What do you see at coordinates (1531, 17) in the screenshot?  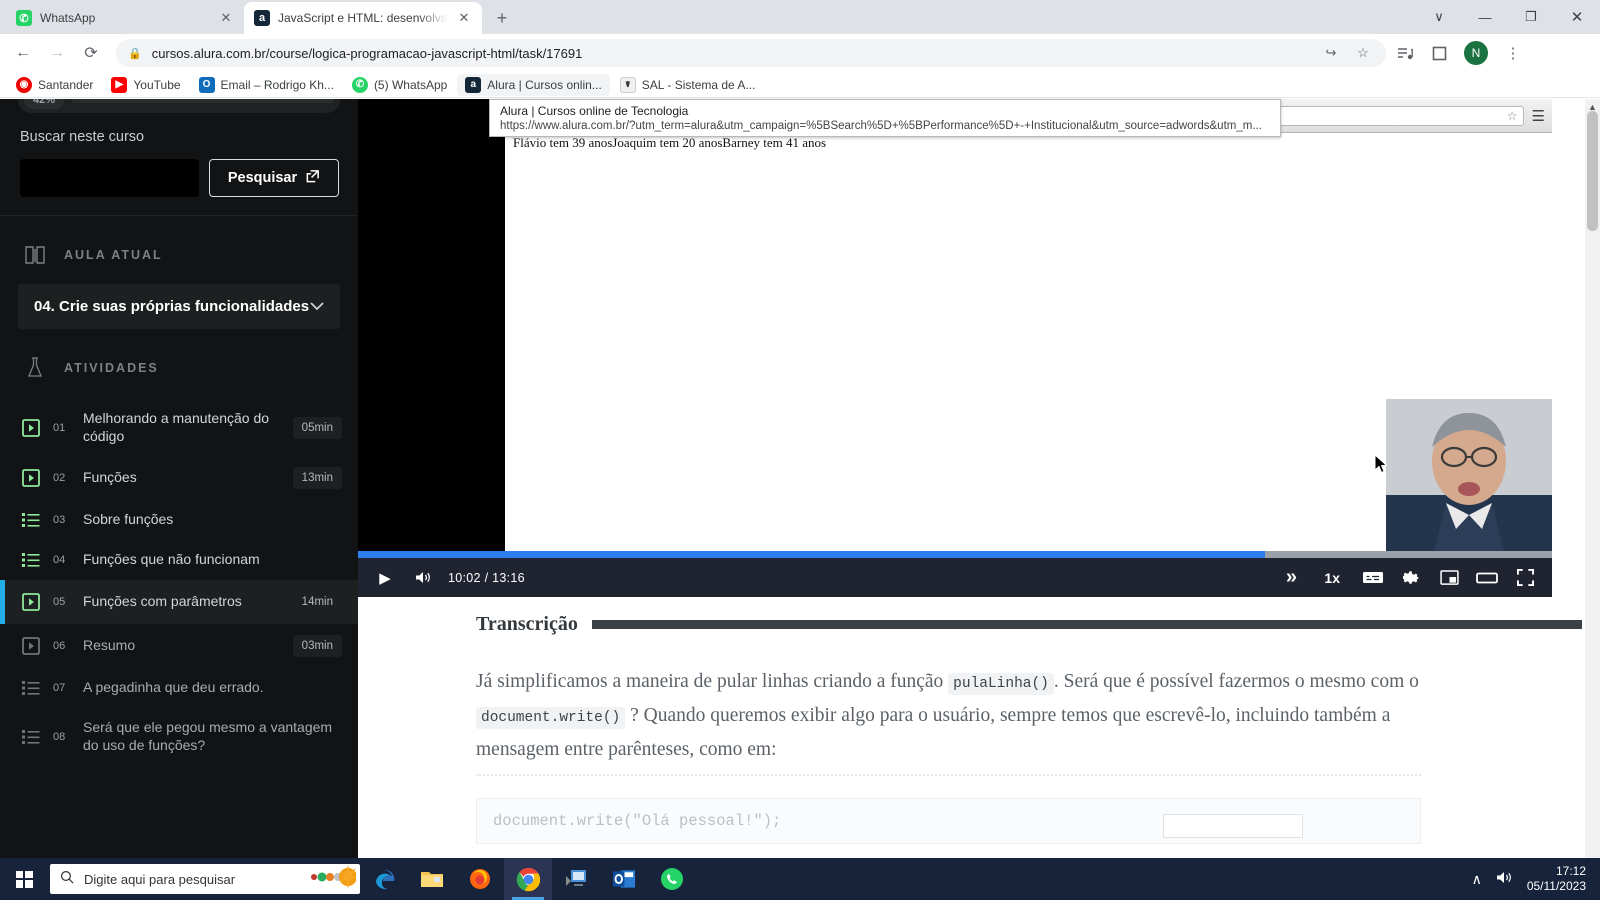 I see `maximize-button: ❐` at bounding box center [1531, 17].